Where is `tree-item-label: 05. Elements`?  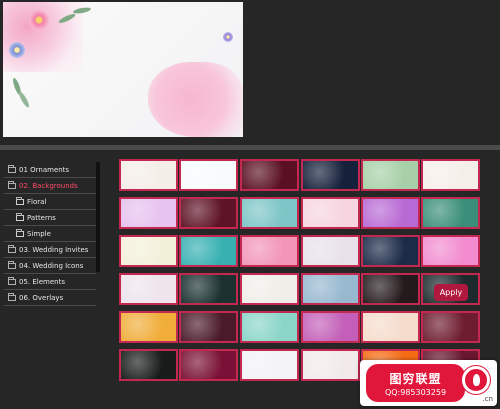 tree-item-label: 05. Elements is located at coordinates (42, 281).